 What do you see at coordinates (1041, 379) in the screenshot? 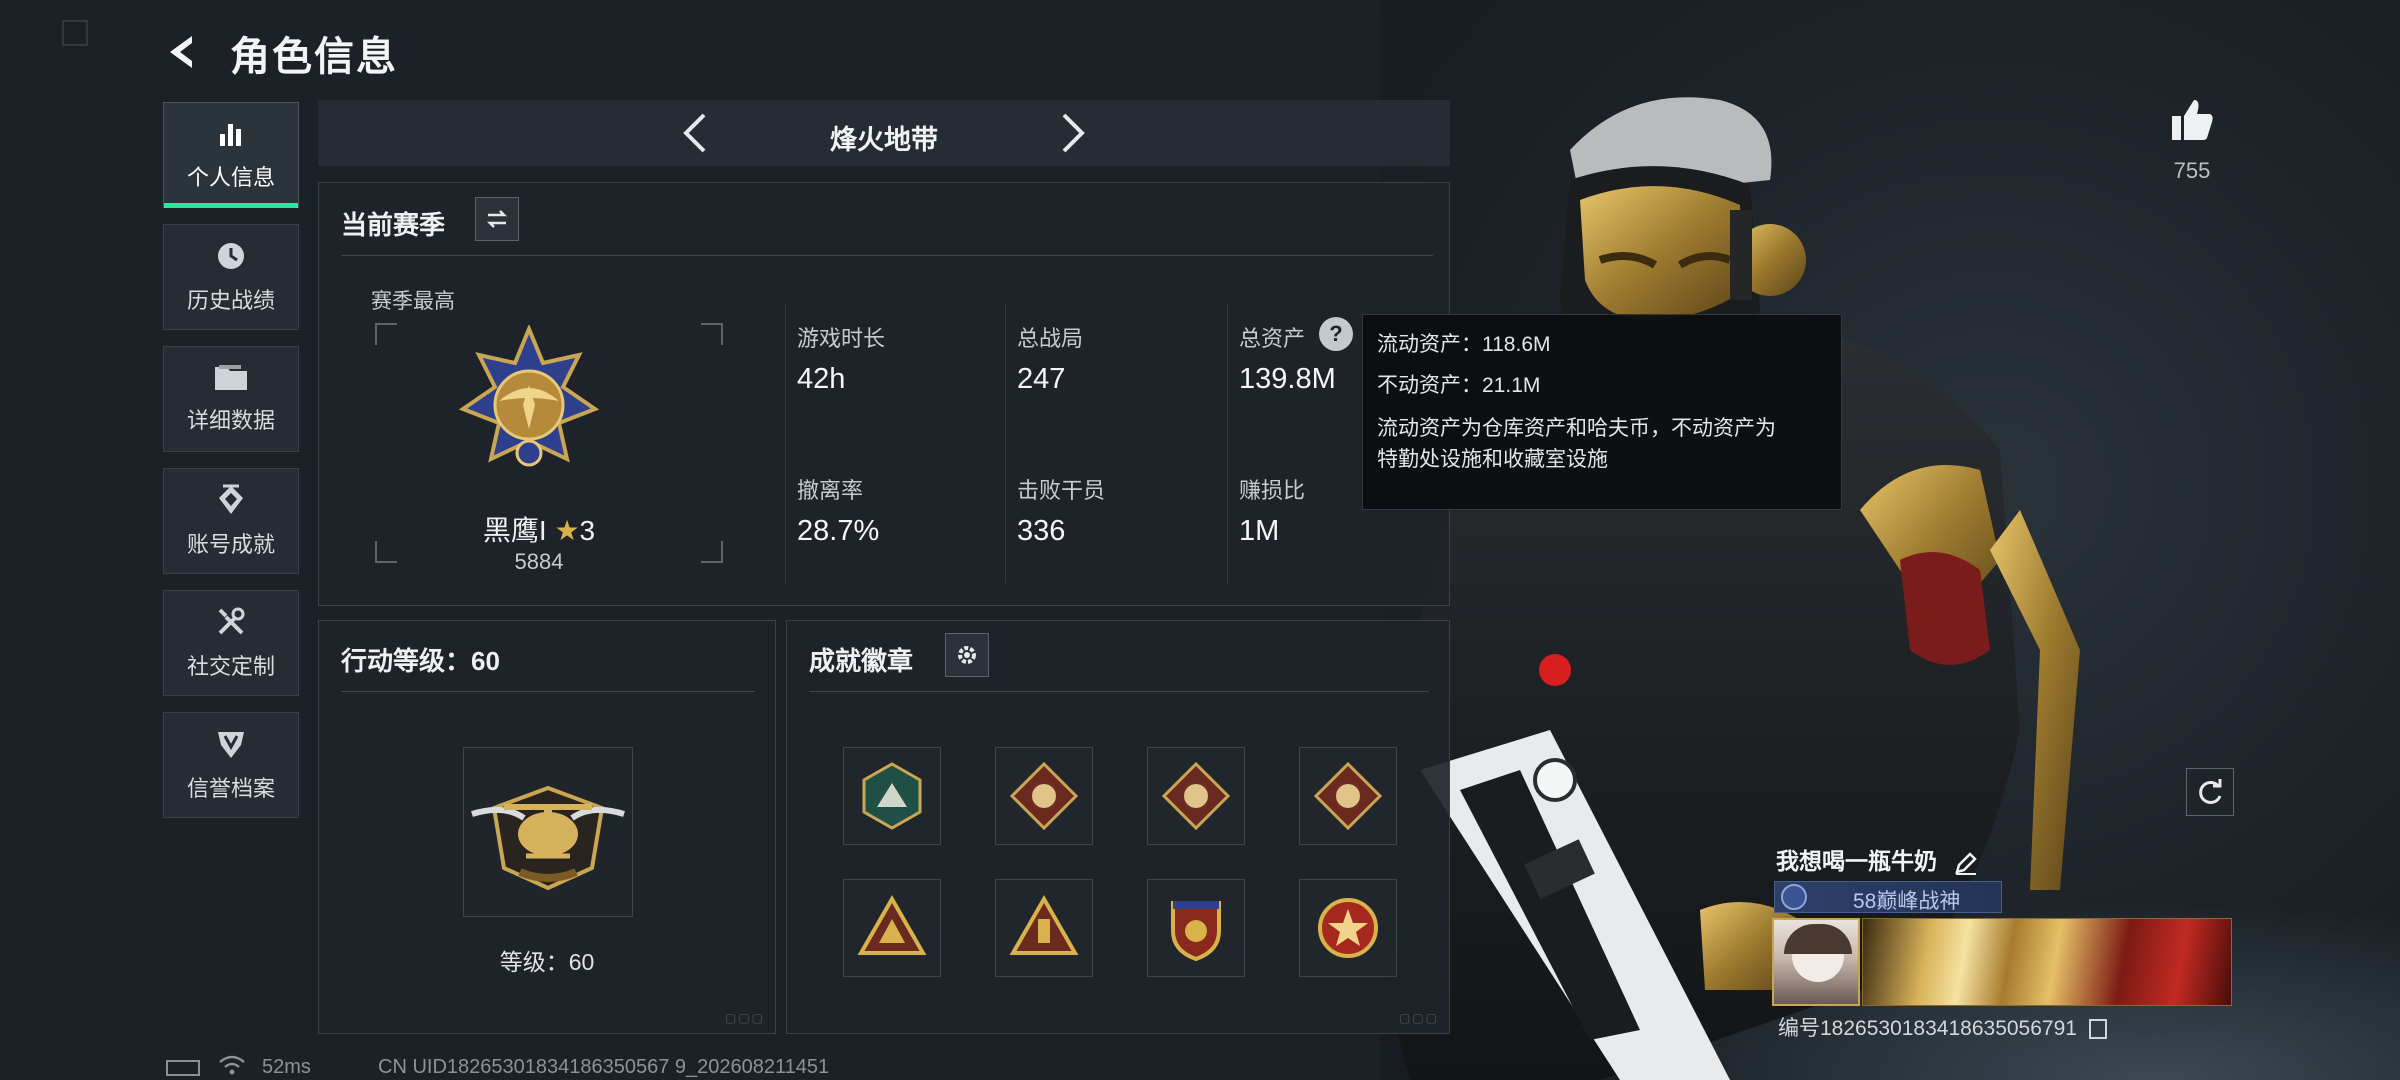
I see `stat-value: 247` at bounding box center [1041, 379].